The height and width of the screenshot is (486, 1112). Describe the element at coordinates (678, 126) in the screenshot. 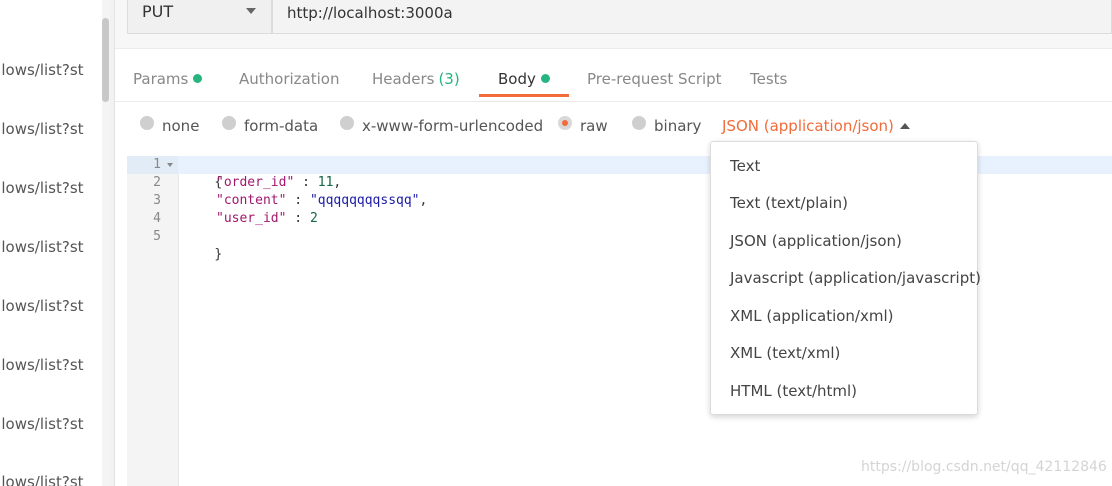

I see `radio-binary-label: binary` at that location.